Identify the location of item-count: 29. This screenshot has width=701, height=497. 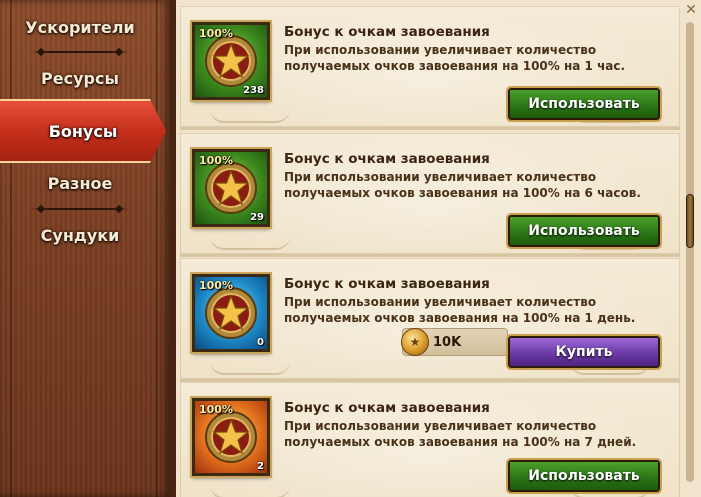
(257, 217).